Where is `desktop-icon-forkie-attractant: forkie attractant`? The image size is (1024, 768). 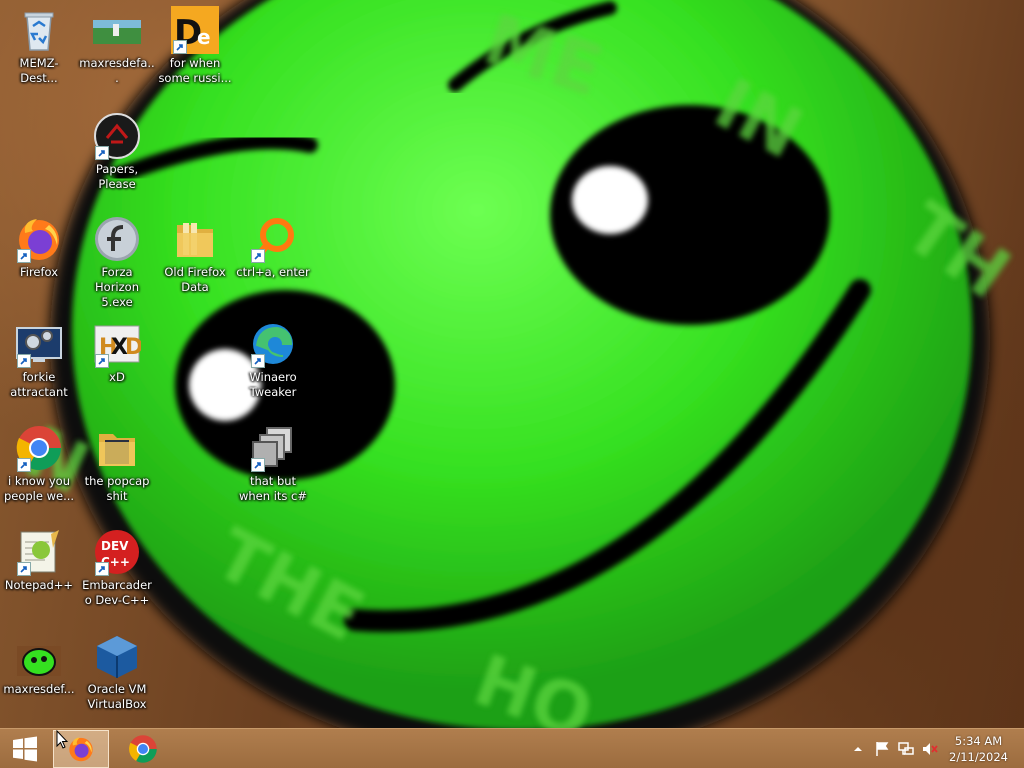 desktop-icon-forkie-attractant: forkie attractant is located at coordinates (39, 360).